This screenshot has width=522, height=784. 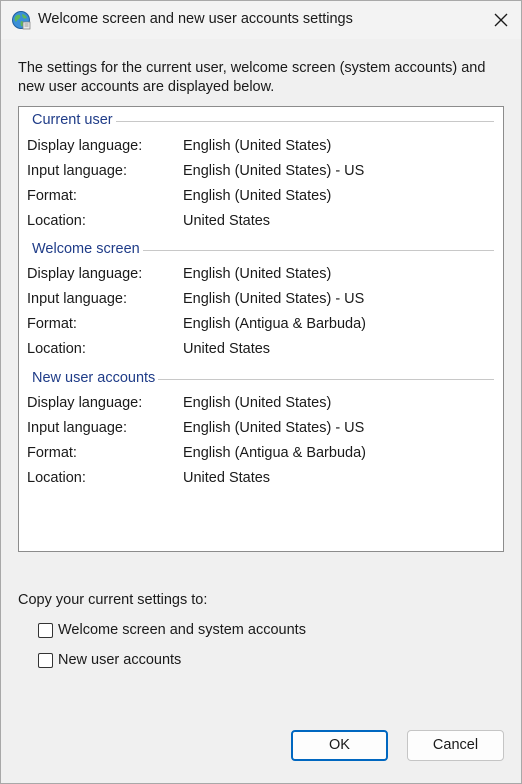 I want to click on close-button, so click(x=501, y=20).